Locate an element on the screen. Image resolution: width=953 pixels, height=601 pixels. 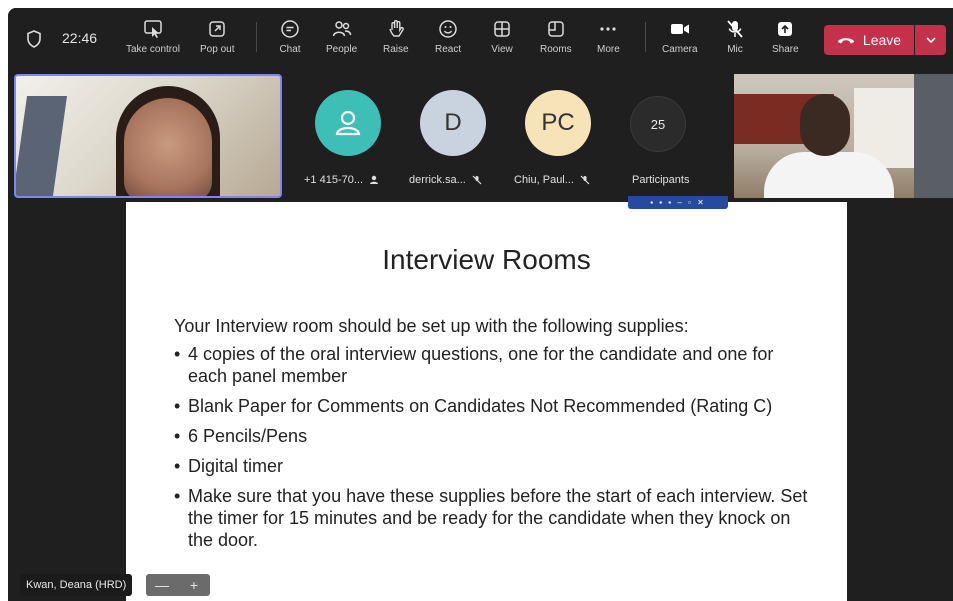
pop-out-button: Pop out is located at coordinates (217, 39).